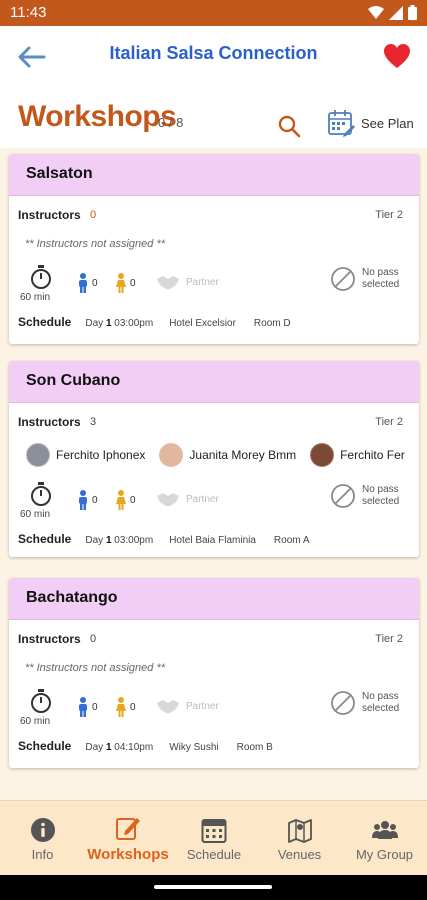  What do you see at coordinates (41, 703) in the screenshot?
I see `timer-icon` at bounding box center [41, 703].